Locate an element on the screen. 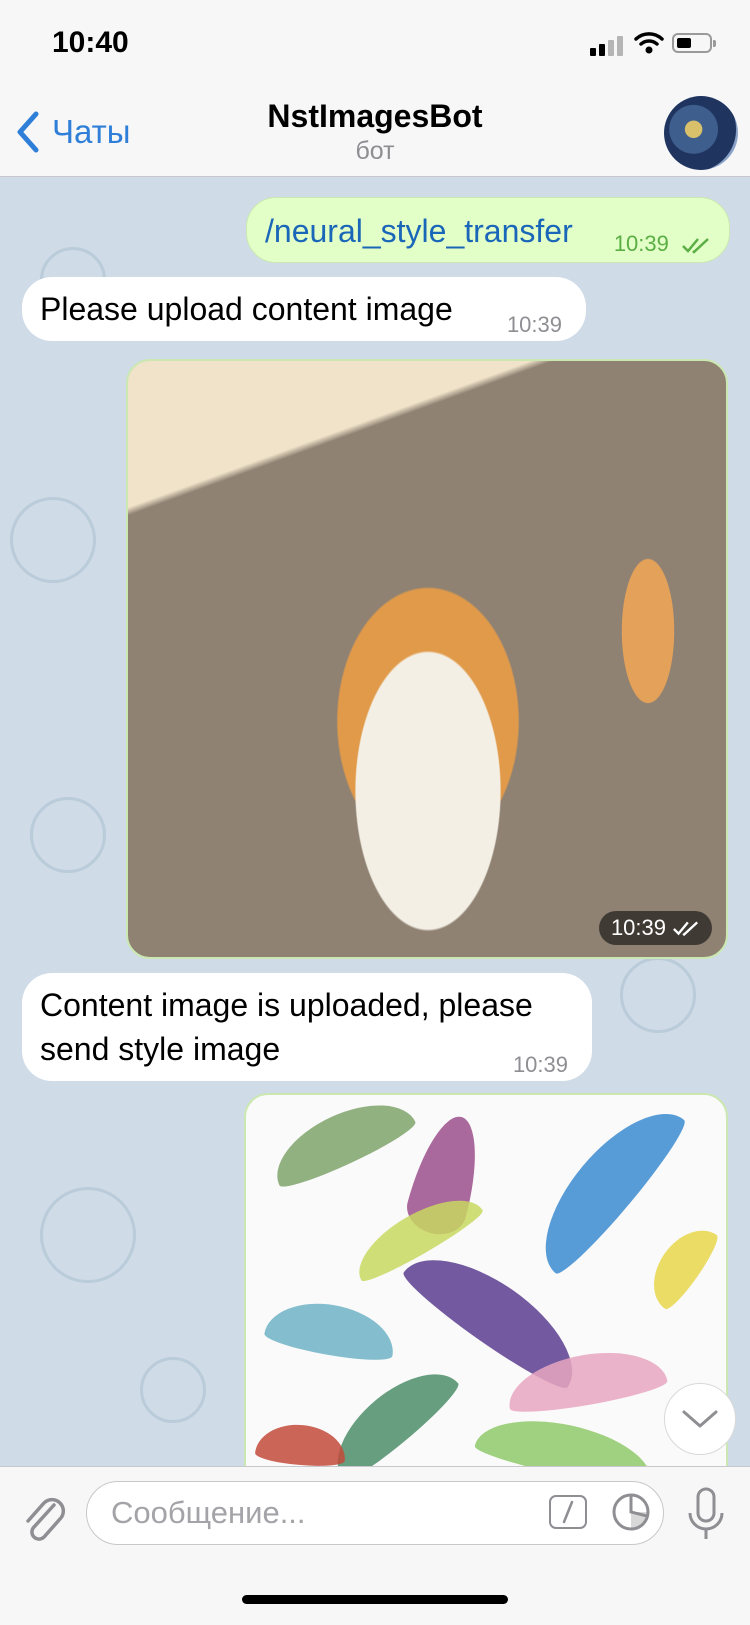  status-time: 10:40 is located at coordinates (90, 42).